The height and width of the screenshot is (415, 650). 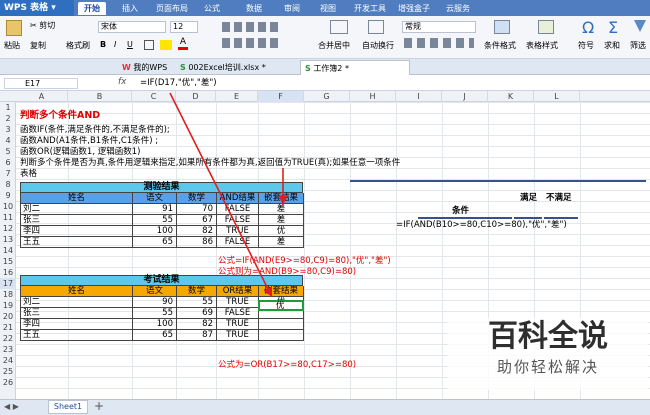 I want to click on watermark-sub: 助你轻松解决, so click(x=547, y=367).